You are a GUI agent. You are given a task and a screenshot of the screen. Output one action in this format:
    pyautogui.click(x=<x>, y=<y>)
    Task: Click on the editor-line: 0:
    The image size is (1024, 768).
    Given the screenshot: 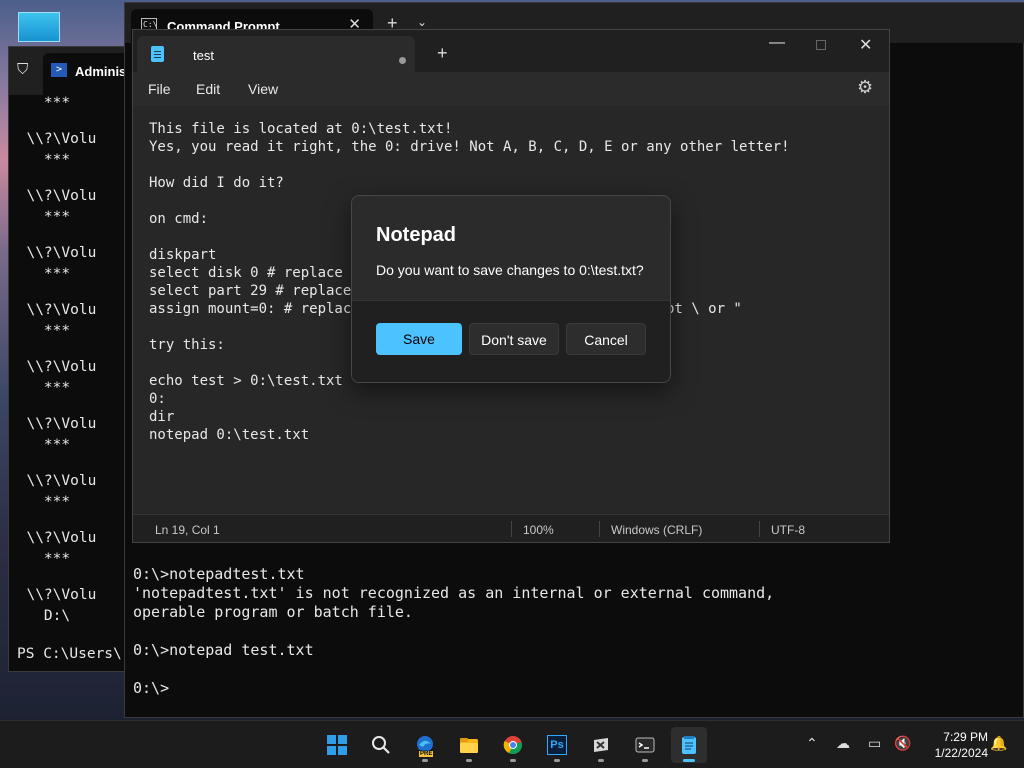 What is the action you would take?
    pyautogui.click(x=157, y=399)
    